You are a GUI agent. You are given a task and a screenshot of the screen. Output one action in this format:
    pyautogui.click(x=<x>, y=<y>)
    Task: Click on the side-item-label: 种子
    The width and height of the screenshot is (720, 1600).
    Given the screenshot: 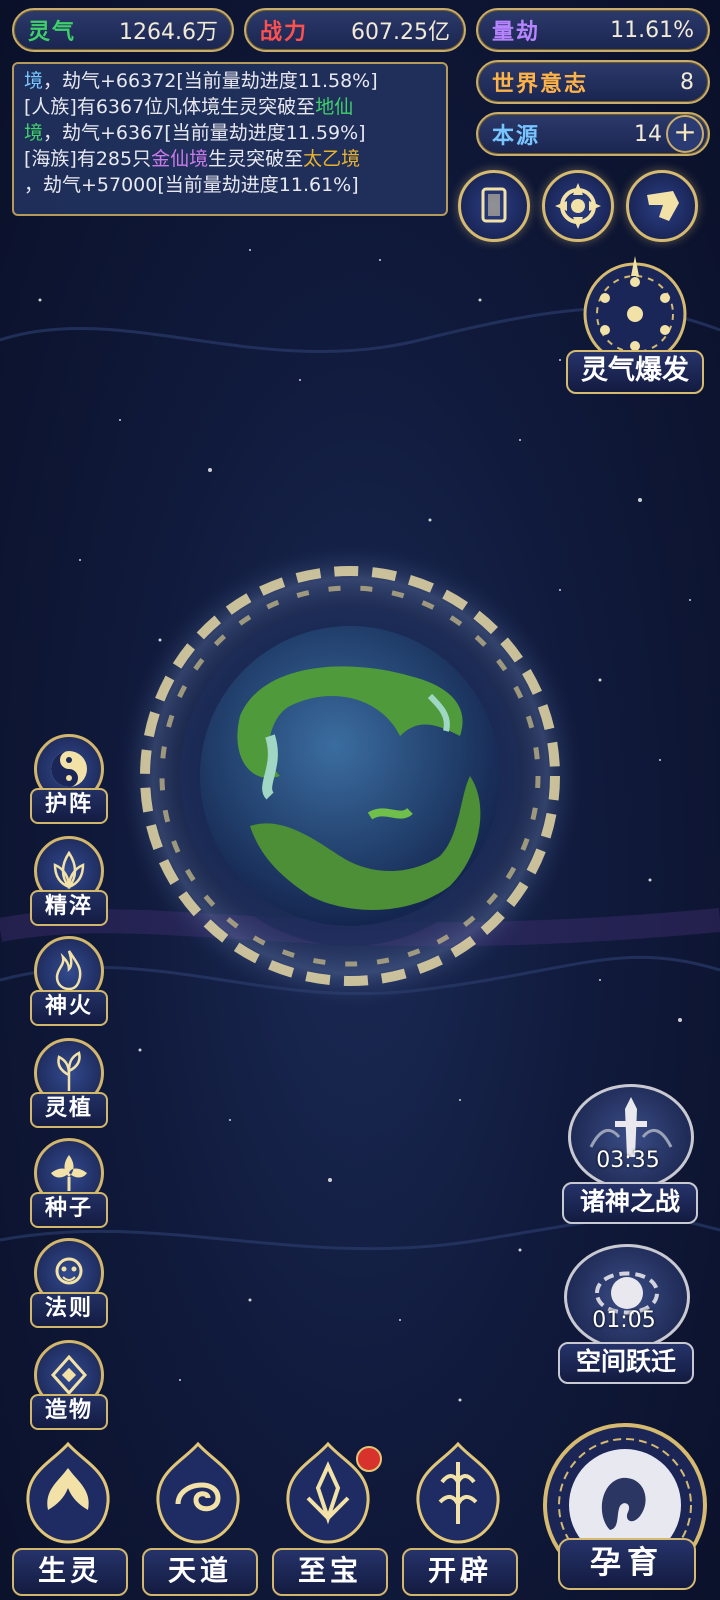 What is the action you would take?
    pyautogui.click(x=69, y=1210)
    